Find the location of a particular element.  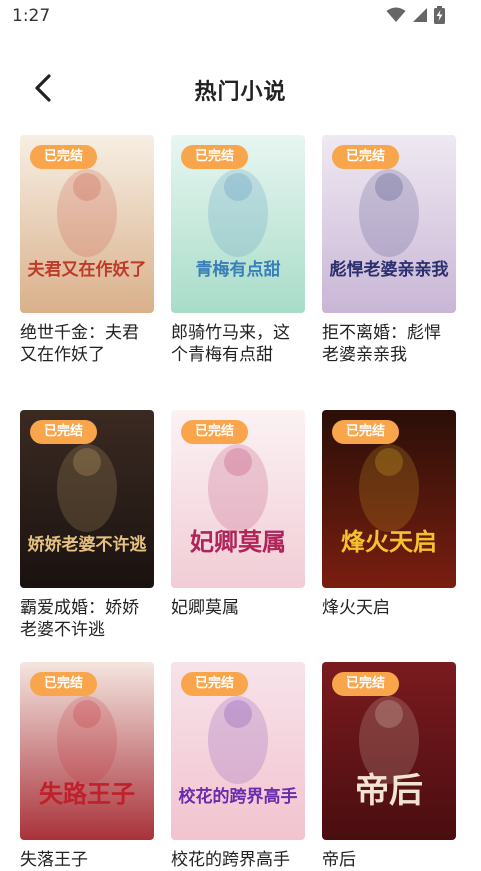

book-card: 彪悍老婆亲亲我 已完结拒不离婚：彪悍老婆亲亲我 is located at coordinates (389, 272).